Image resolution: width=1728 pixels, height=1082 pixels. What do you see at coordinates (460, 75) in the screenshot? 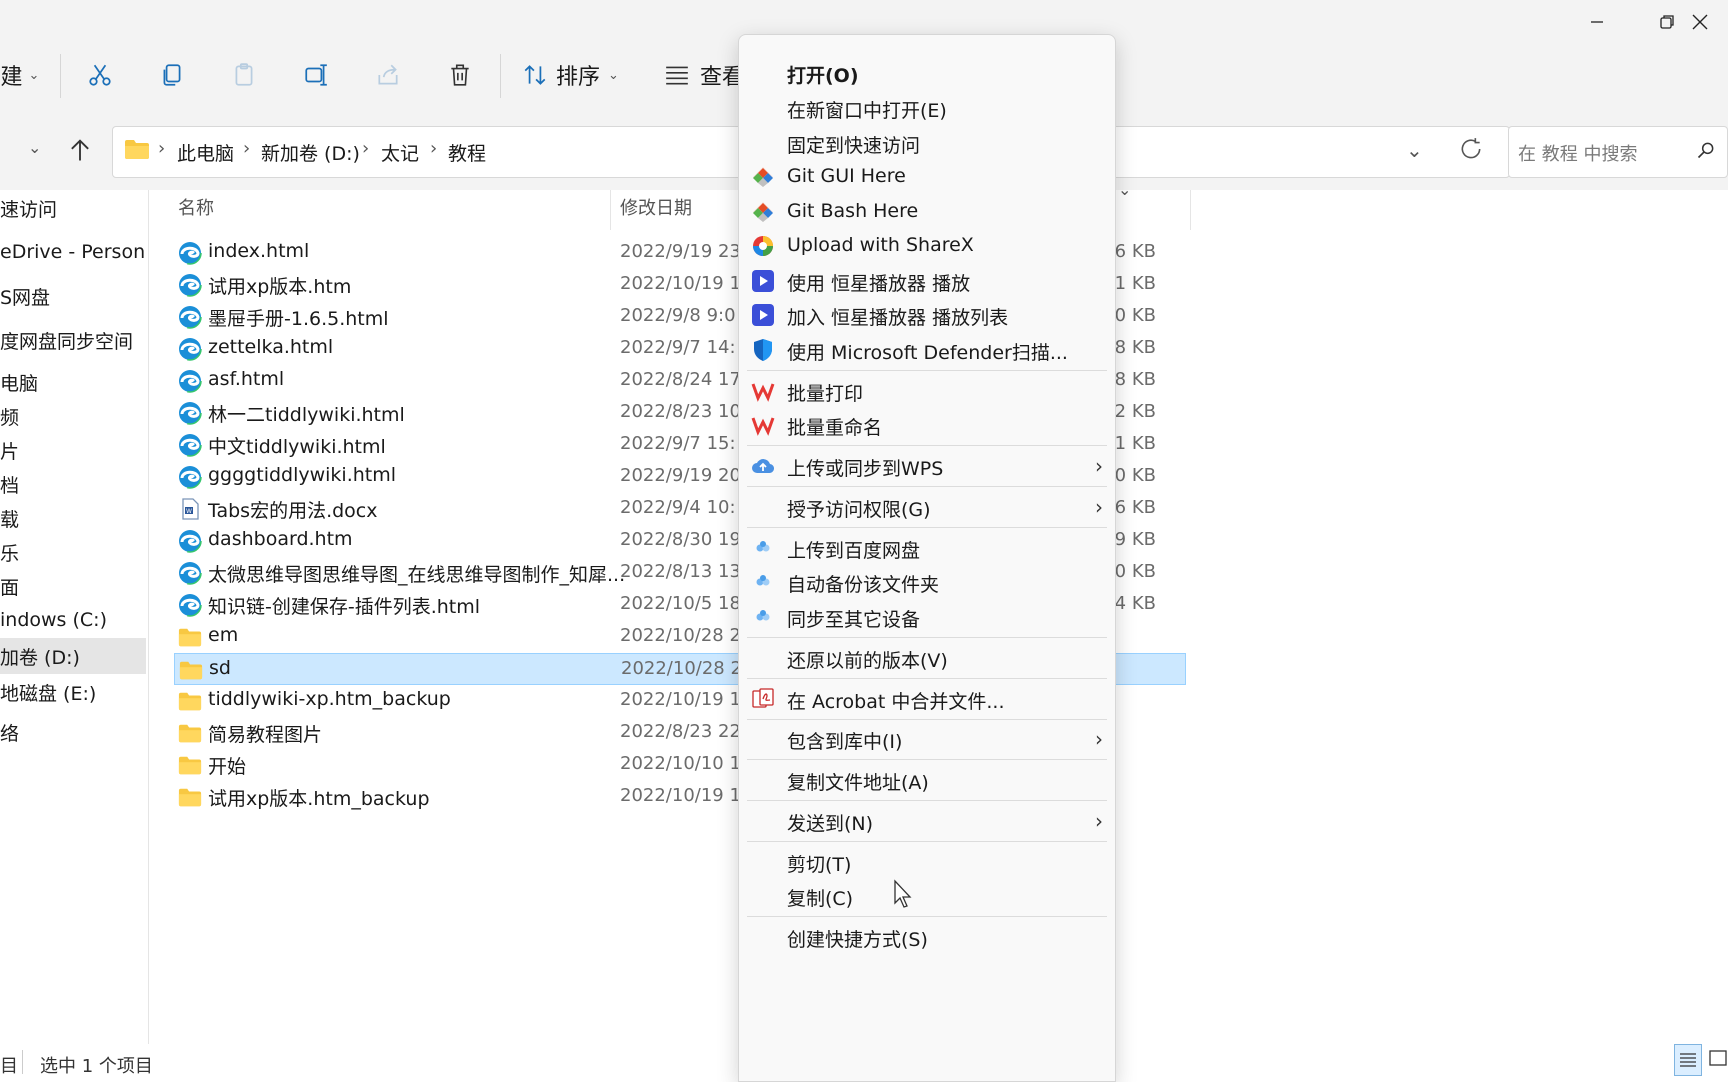
I see `delete-button` at bounding box center [460, 75].